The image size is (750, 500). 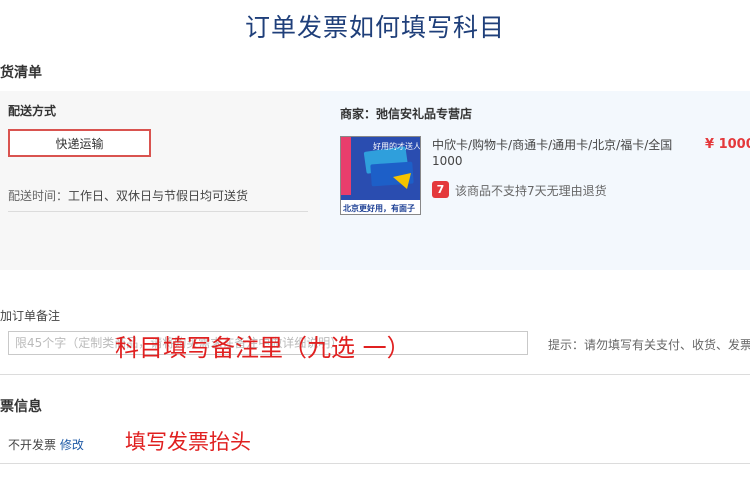 I want to click on invoice-heading: 票信息, so click(x=21, y=407).